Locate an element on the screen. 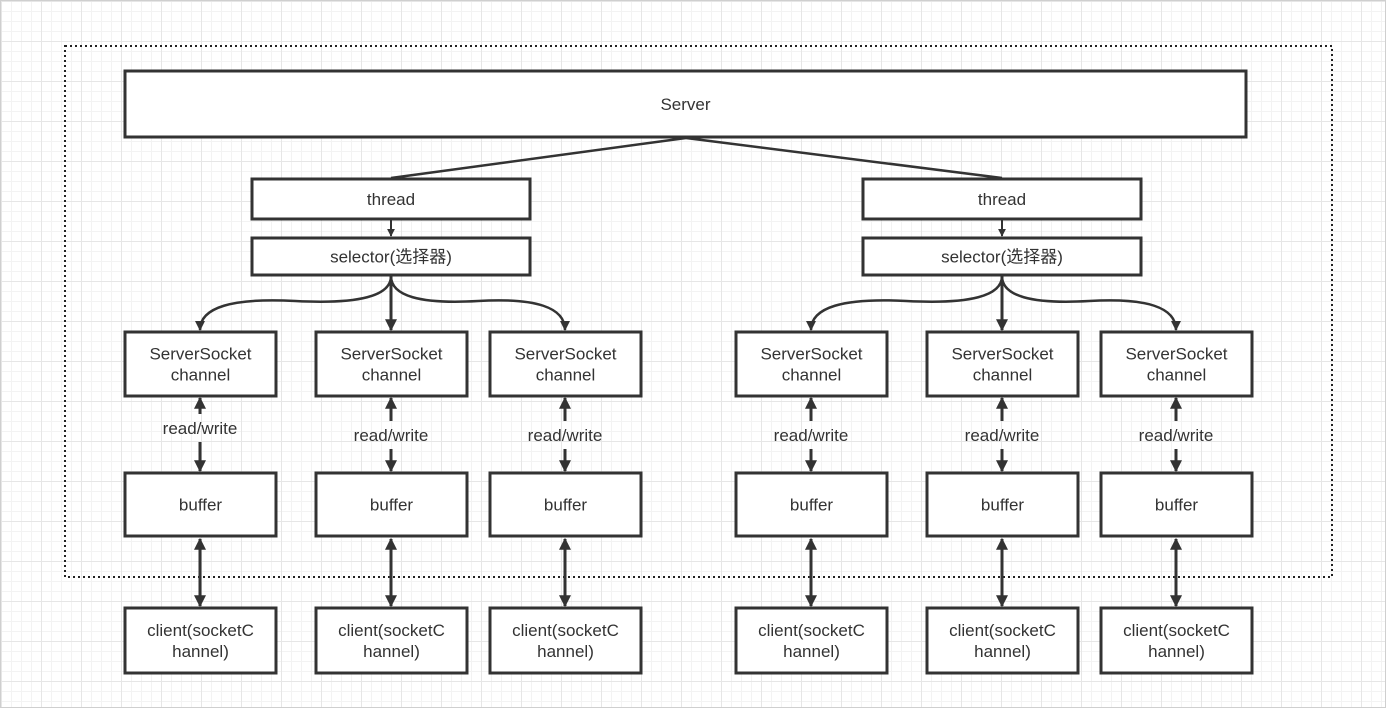 The width and height of the screenshot is (1386, 708). server-box: Server is located at coordinates (685, 104).